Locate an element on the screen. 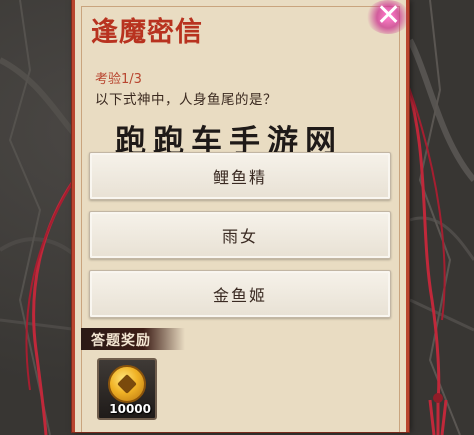  reward-count: 10000 is located at coordinates (130, 409).